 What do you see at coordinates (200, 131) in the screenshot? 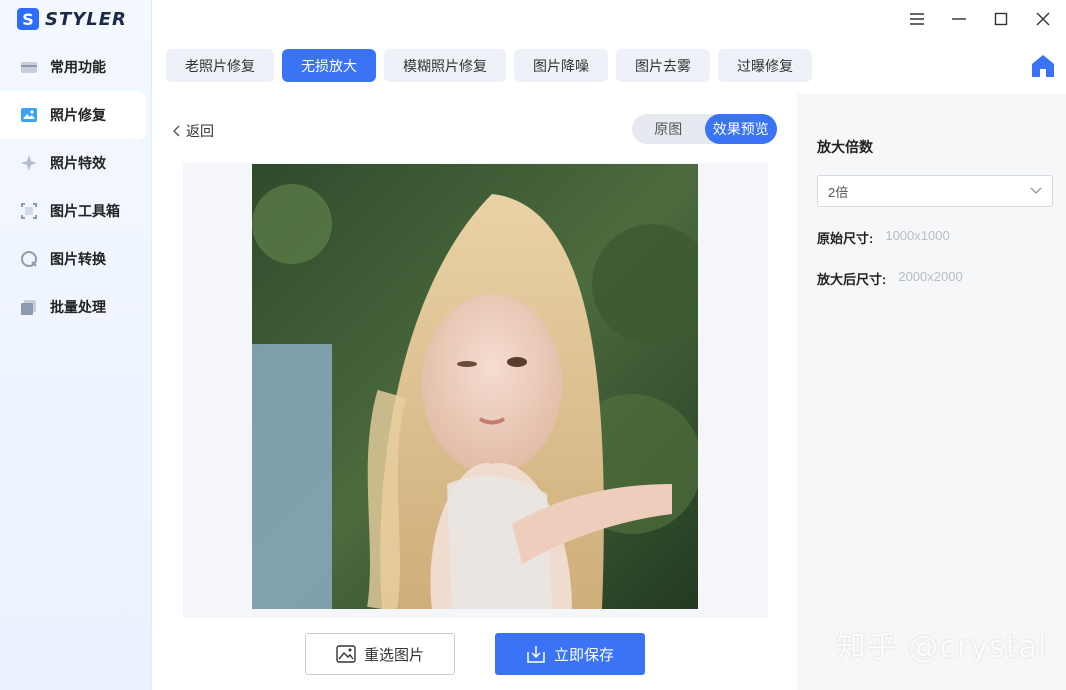
I see `back-label: 返回` at bounding box center [200, 131].